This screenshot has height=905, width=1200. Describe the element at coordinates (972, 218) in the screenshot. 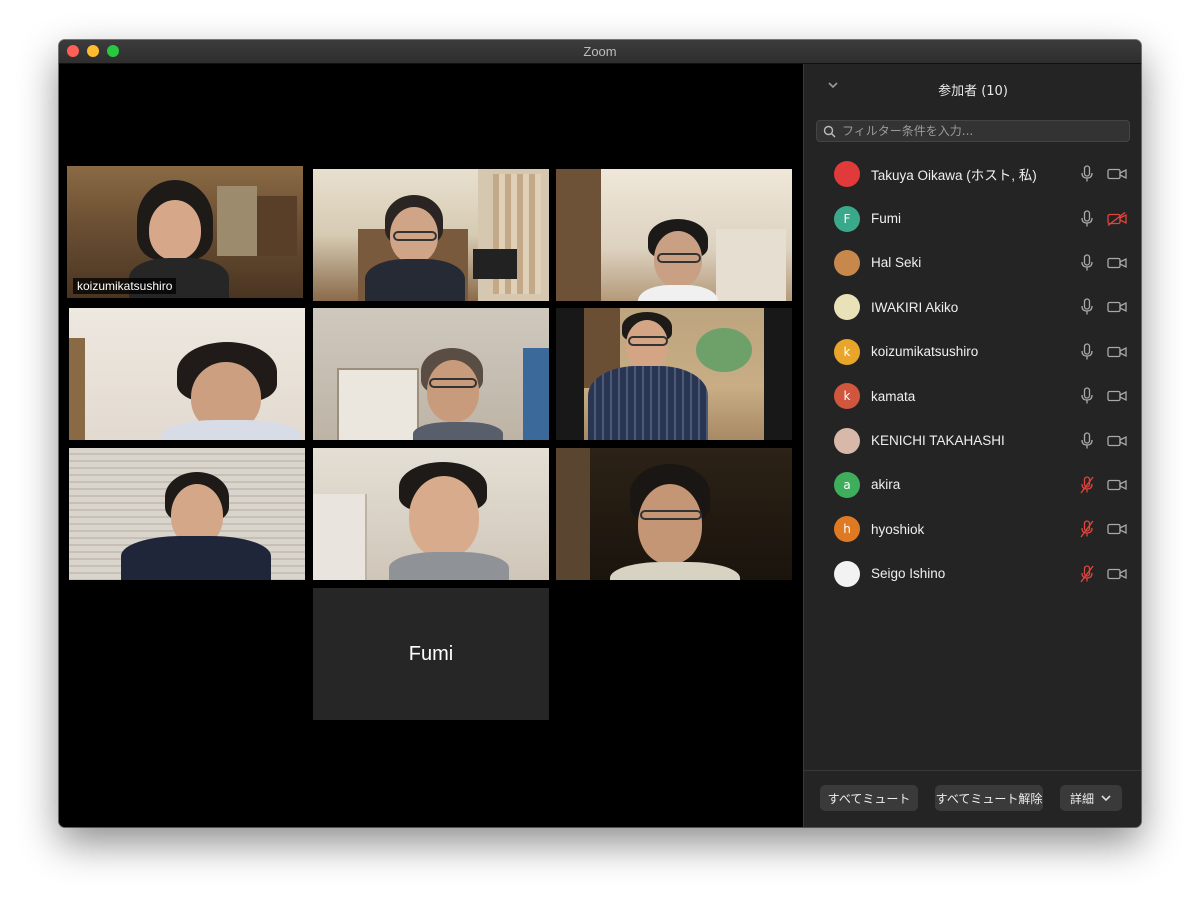

I see `participant-row: F Fumi` at that location.